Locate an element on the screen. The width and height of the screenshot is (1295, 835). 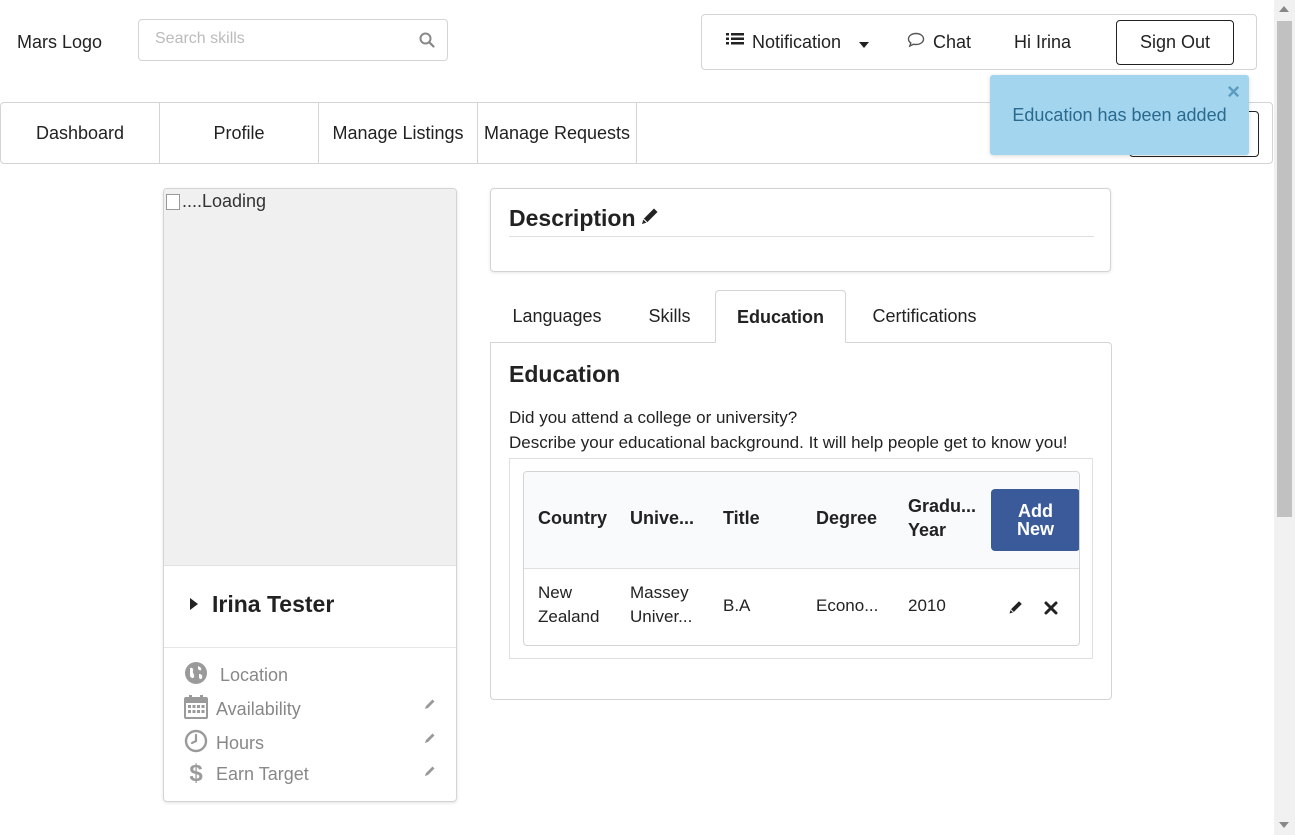
clock-icon is located at coordinates (196, 743).